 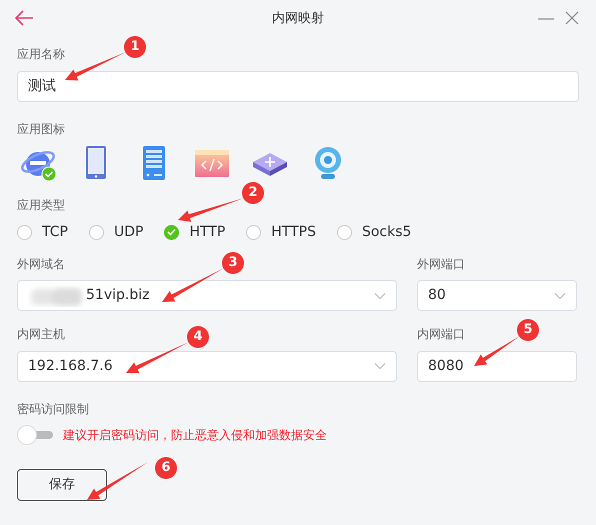 I want to click on field-label: 内网端口, so click(x=441, y=334).